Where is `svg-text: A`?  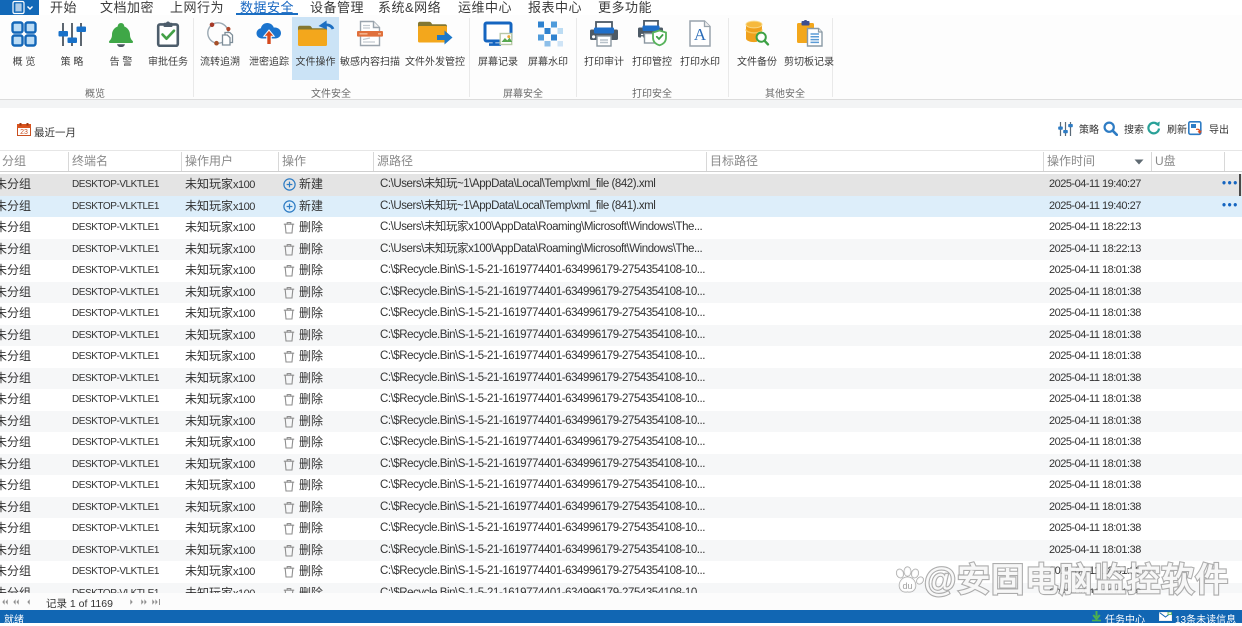 svg-text: A is located at coordinates (700, 34).